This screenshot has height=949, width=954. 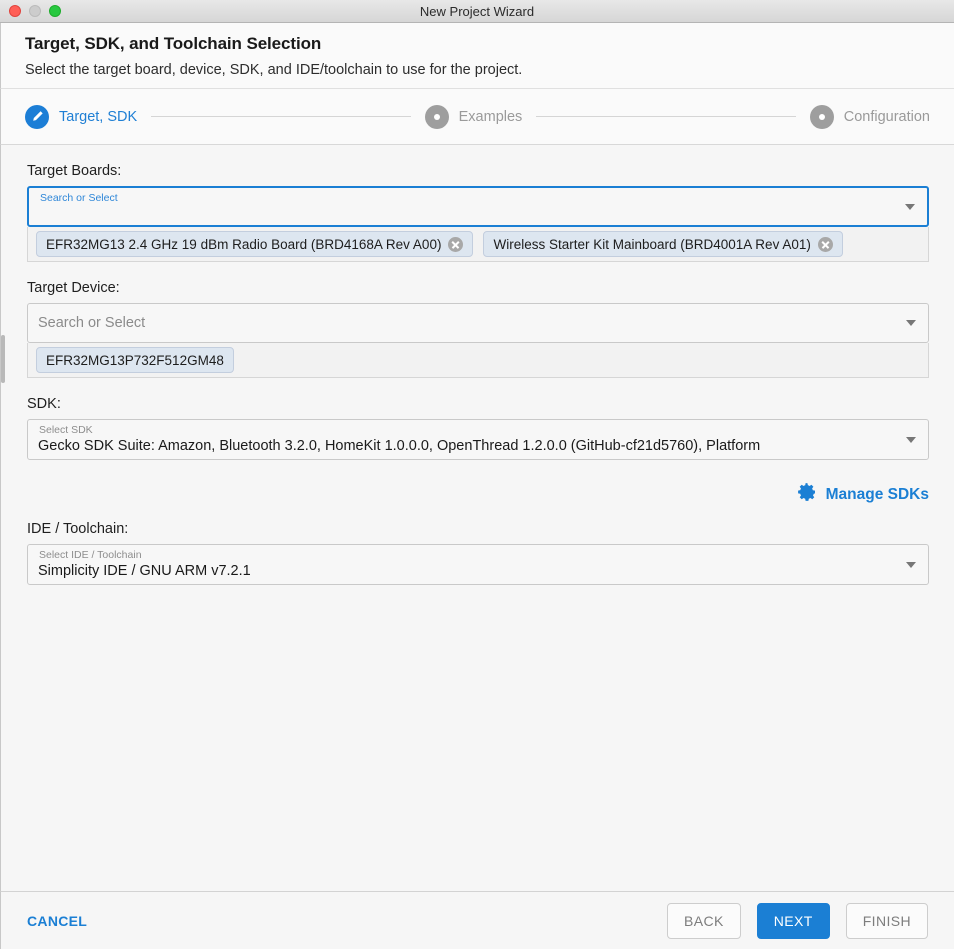 I want to click on step-configuration: Configuration, so click(x=869, y=116).